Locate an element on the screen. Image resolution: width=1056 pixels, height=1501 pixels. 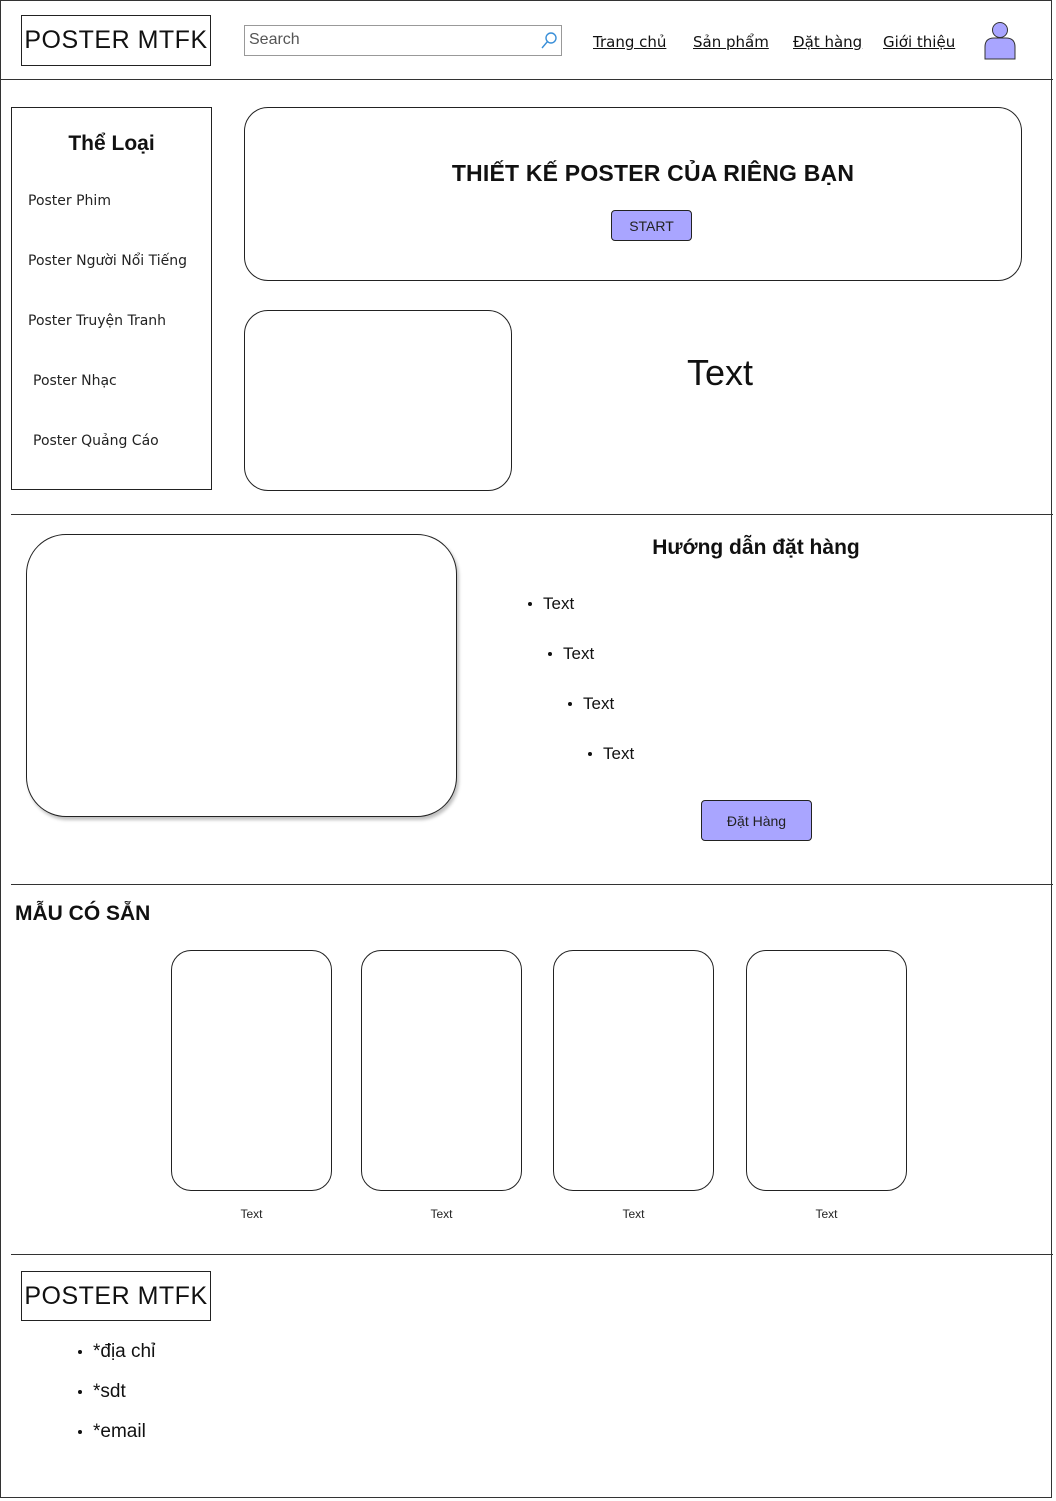
guide-step-1: Text is located at coordinates (551, 604).